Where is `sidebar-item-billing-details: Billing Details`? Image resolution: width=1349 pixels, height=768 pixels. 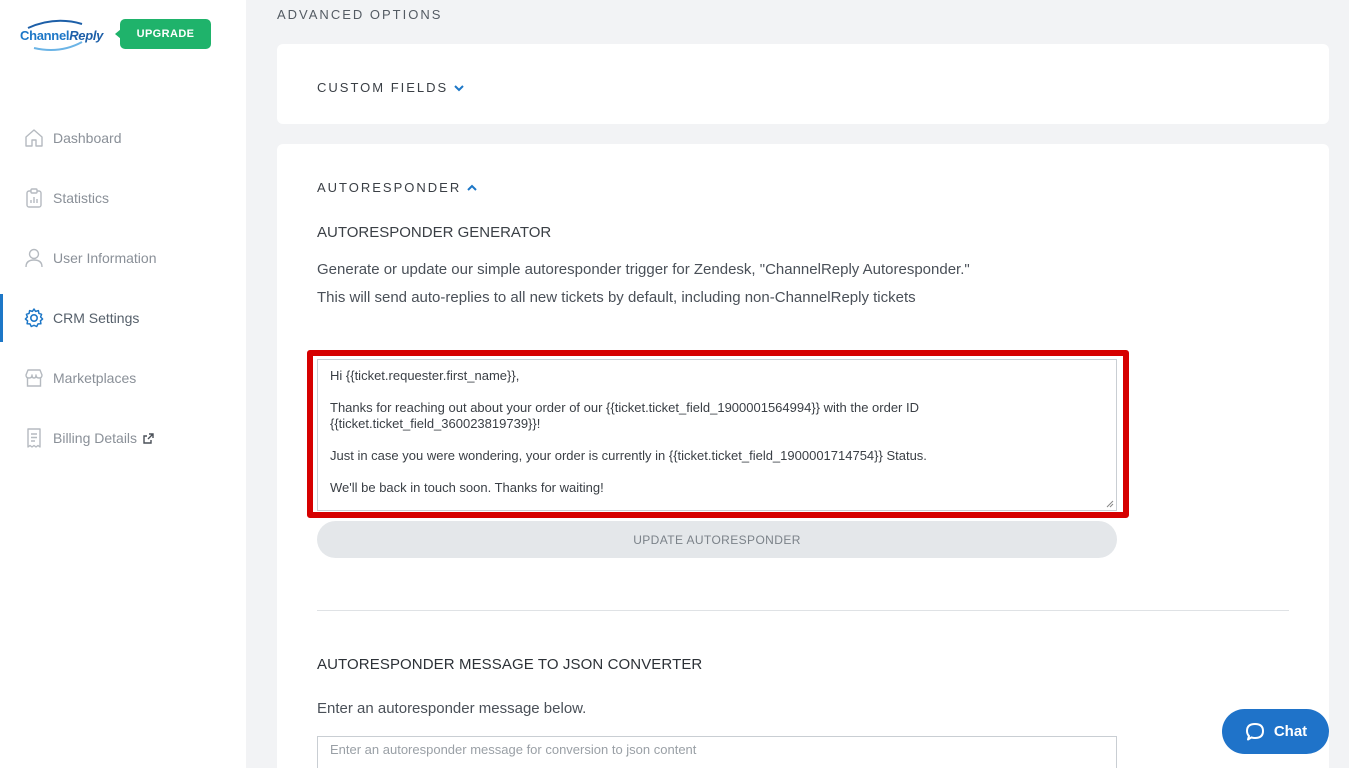
sidebar-item-billing-details: Billing Details is located at coordinates (123, 438).